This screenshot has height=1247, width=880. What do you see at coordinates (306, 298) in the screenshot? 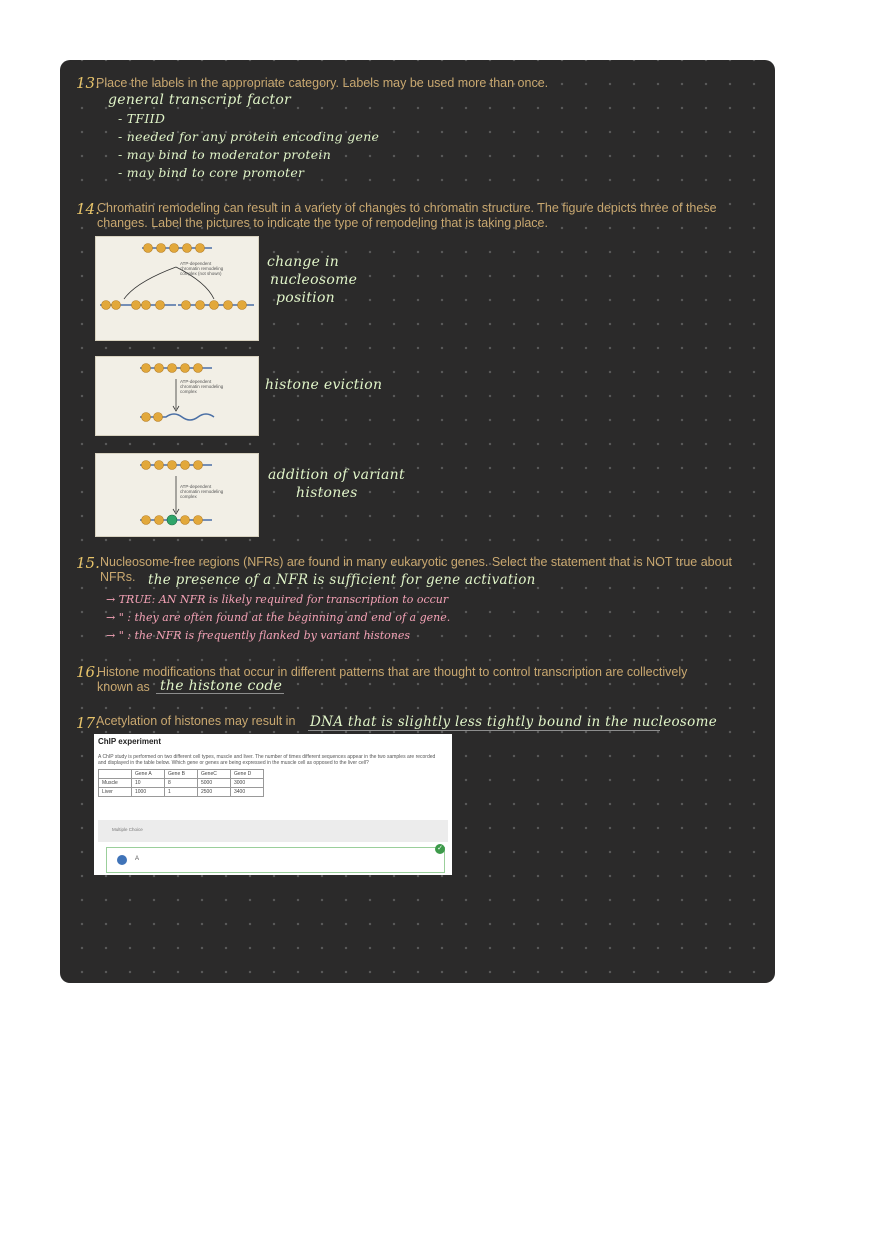
I see `q14-label-1-line: position` at bounding box center [306, 298].